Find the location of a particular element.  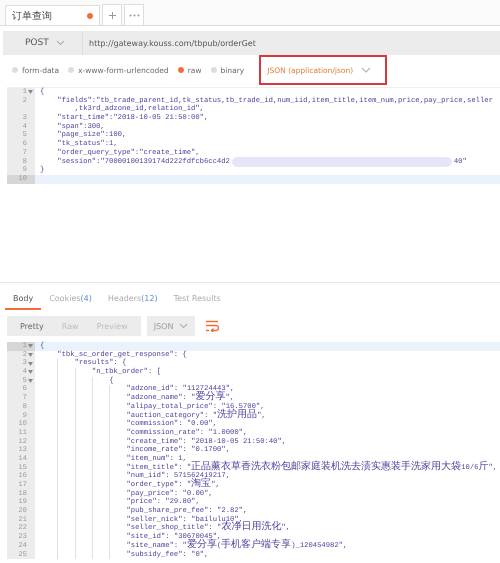

wrap-lines-icon is located at coordinates (212, 326).